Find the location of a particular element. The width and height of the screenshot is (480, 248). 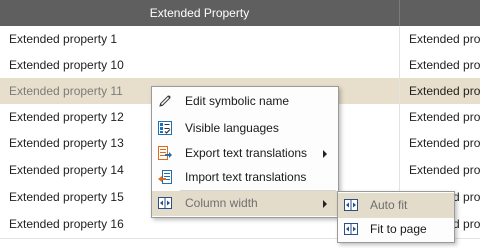

table-row: Extended property 10 Extended prope is located at coordinates (240, 66).